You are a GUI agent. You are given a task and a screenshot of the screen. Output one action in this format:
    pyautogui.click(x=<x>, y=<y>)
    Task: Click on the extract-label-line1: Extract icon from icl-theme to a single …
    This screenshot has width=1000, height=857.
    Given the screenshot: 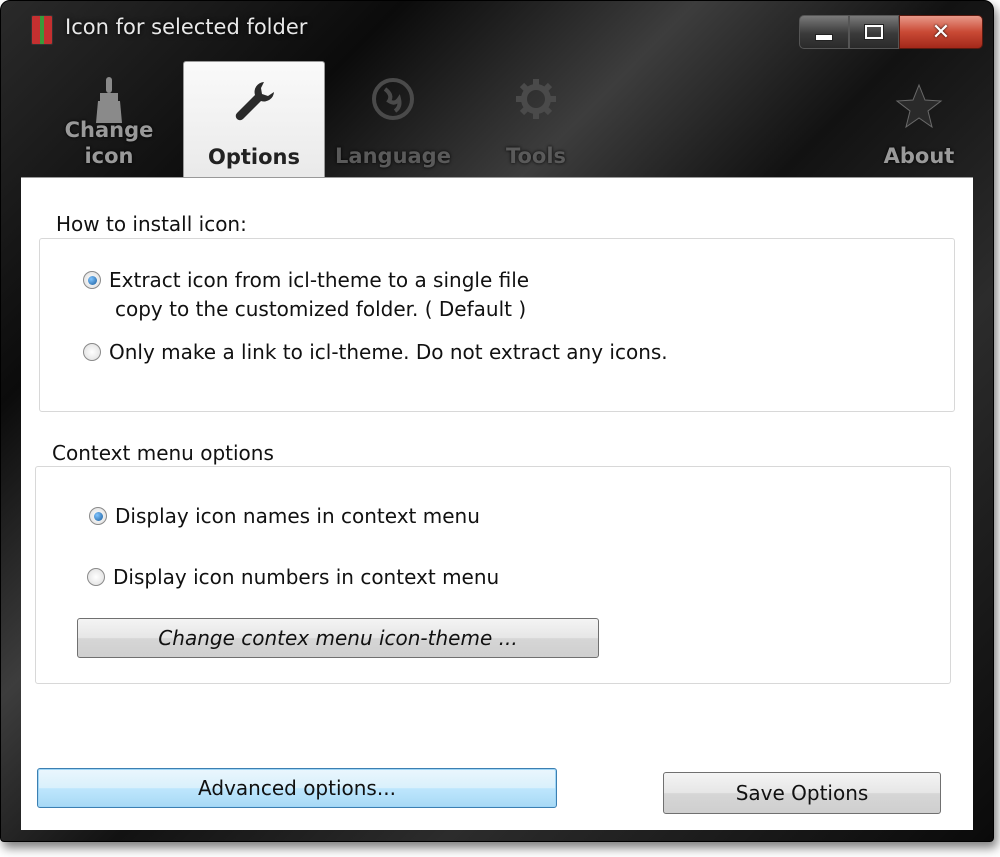 What is the action you would take?
    pyautogui.click(x=319, y=280)
    